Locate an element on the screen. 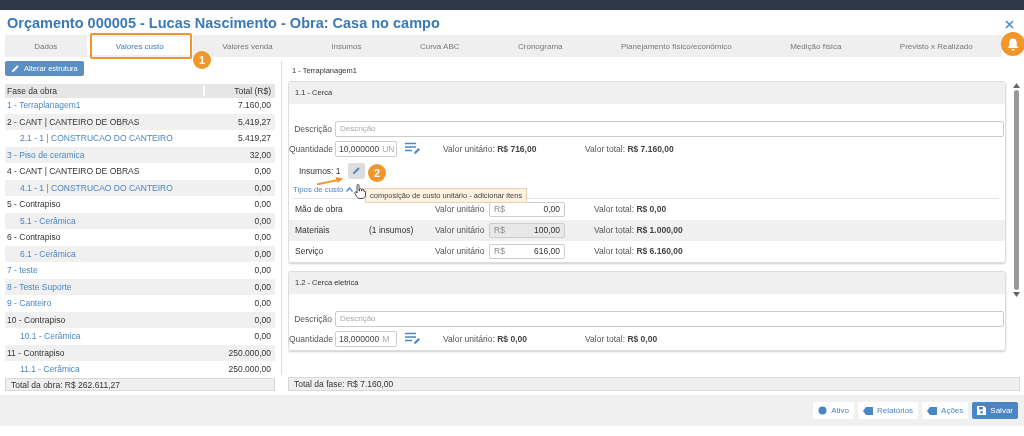  edit-button is located at coordinates (356, 170).